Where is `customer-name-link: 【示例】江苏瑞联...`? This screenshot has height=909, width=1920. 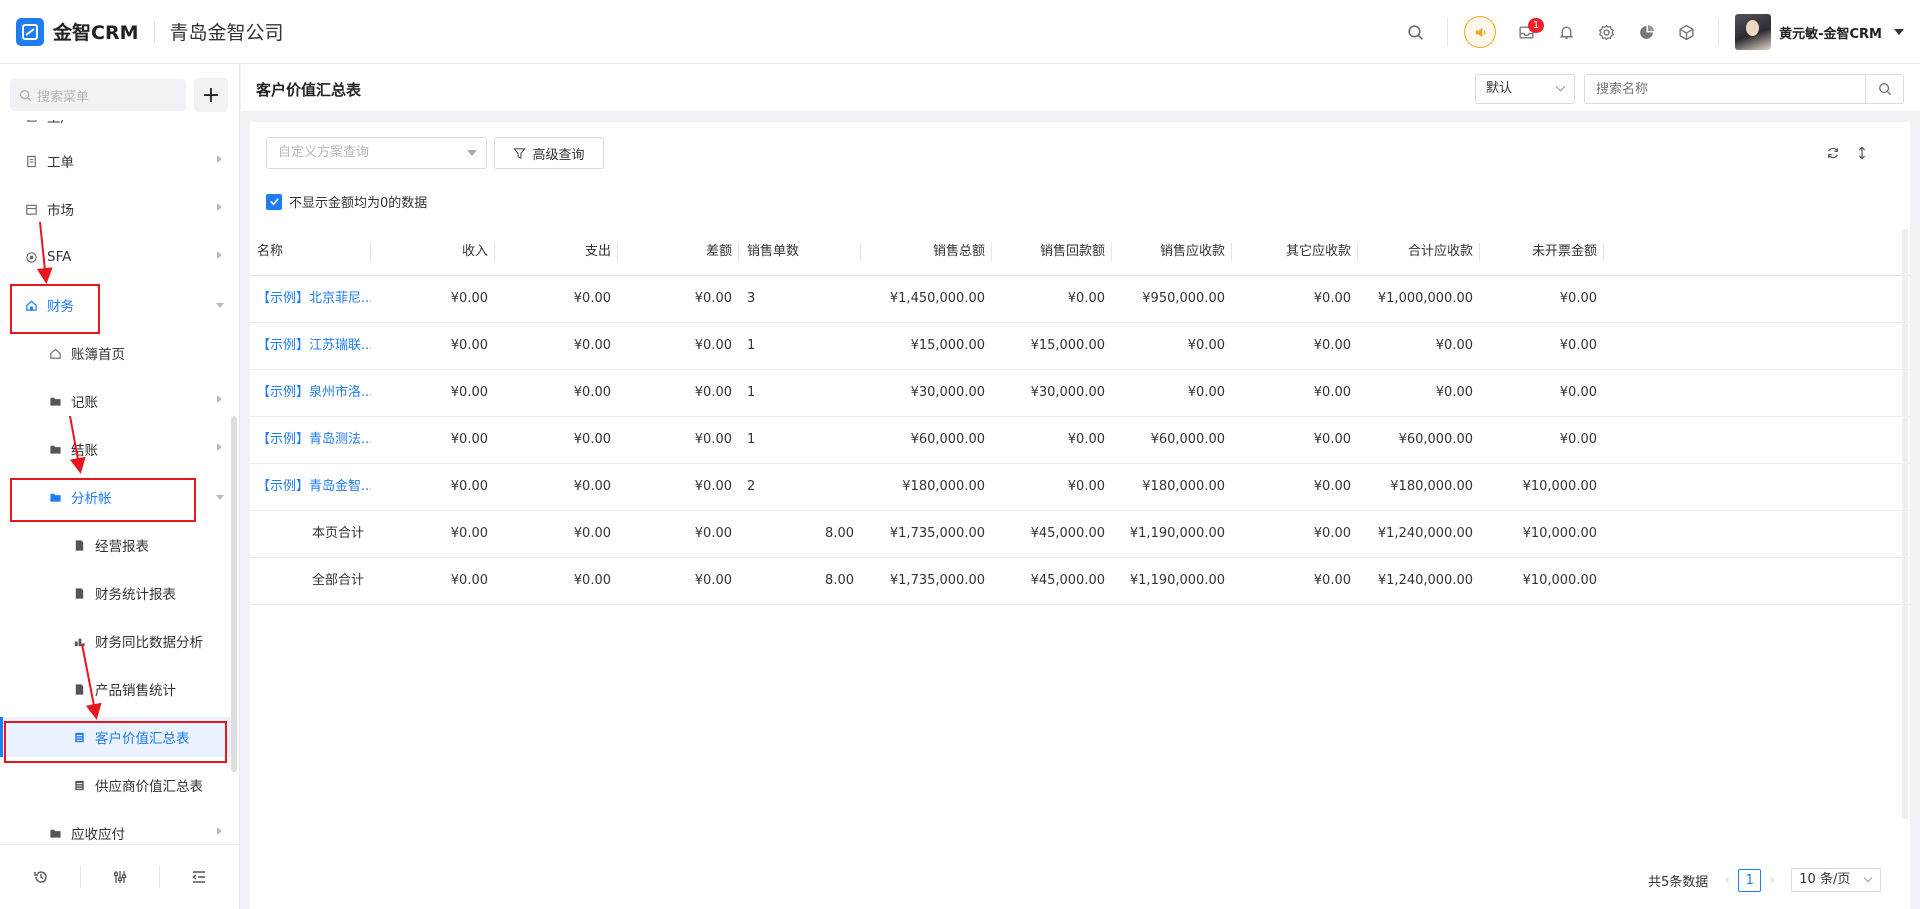
customer-name-link: 【示例】江苏瑞联... is located at coordinates (310, 346).